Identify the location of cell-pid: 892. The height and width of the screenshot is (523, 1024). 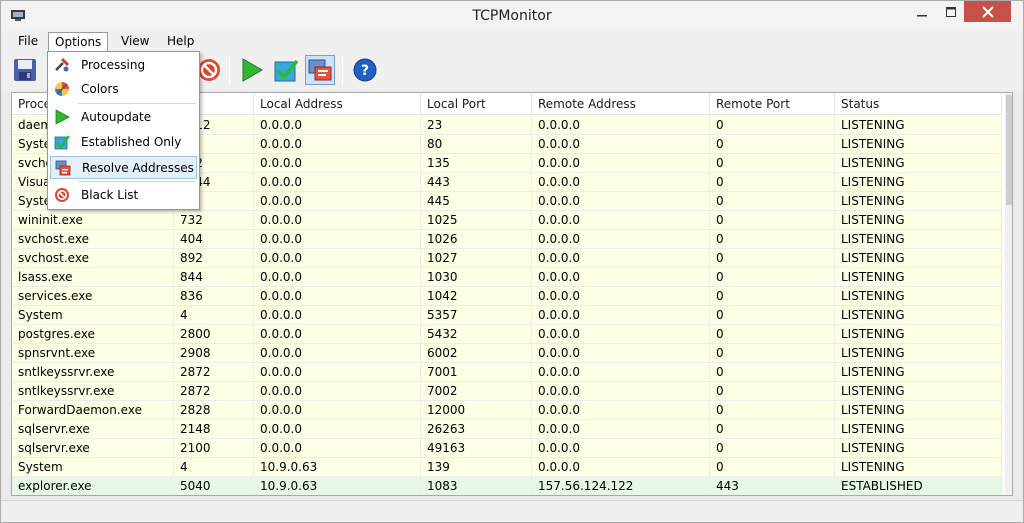
(214, 258).